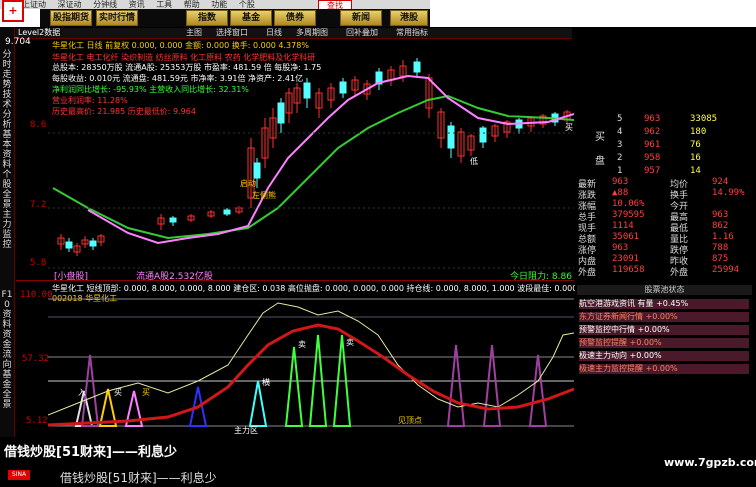 This screenshot has width=756, height=487. Describe the element at coordinates (720, 259) in the screenshot. I see `quote-stat: 875` at that location.